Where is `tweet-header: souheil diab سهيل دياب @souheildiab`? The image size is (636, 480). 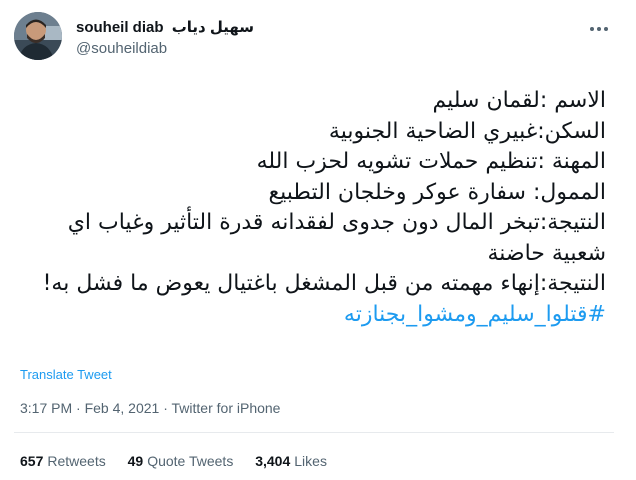 tweet-header: souheil diab سهيل دياب @souheildiab is located at coordinates (313, 41).